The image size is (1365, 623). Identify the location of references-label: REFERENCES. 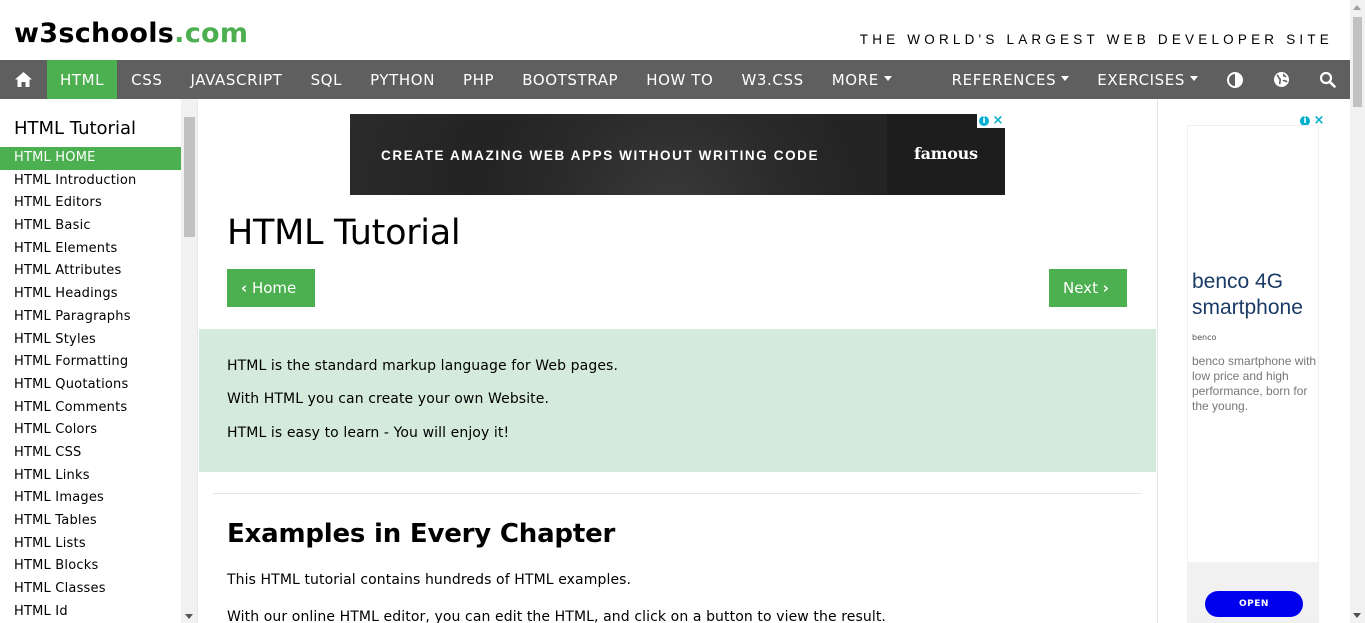
(1004, 79).